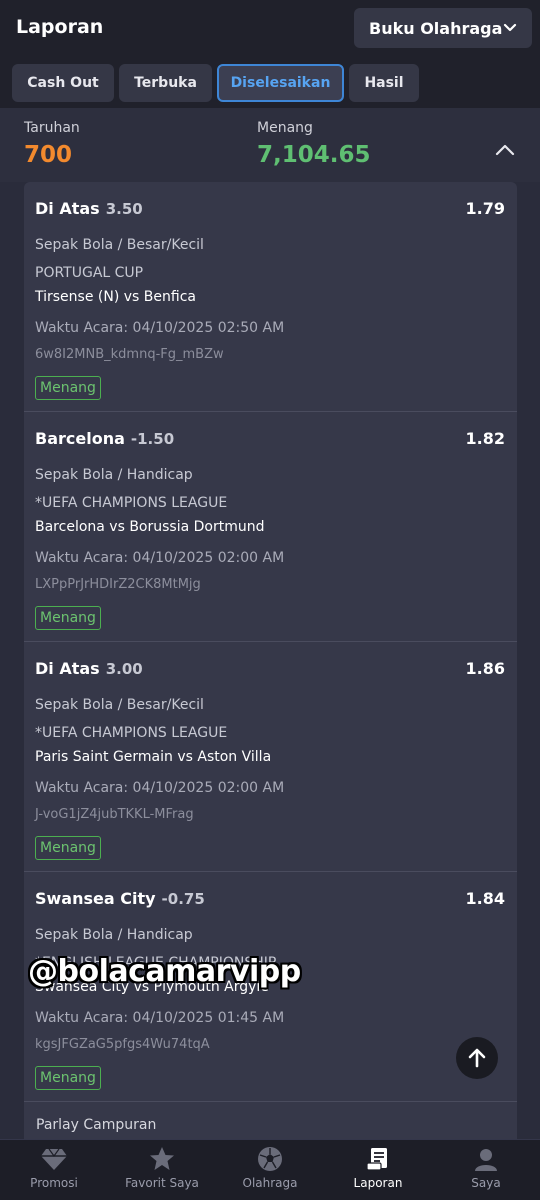 The image size is (540, 1200). Describe the element at coordinates (270, 1183) in the screenshot. I see `nav-label: Olahraga` at that location.